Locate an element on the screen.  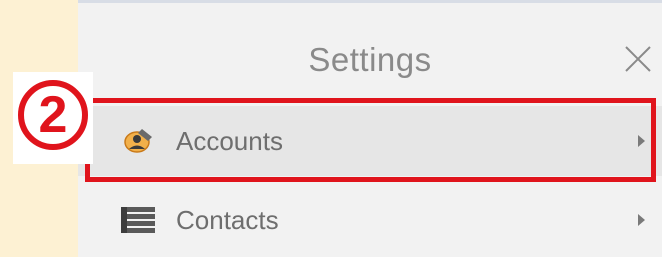
menu-item-label: Accounts is located at coordinates (229, 141).